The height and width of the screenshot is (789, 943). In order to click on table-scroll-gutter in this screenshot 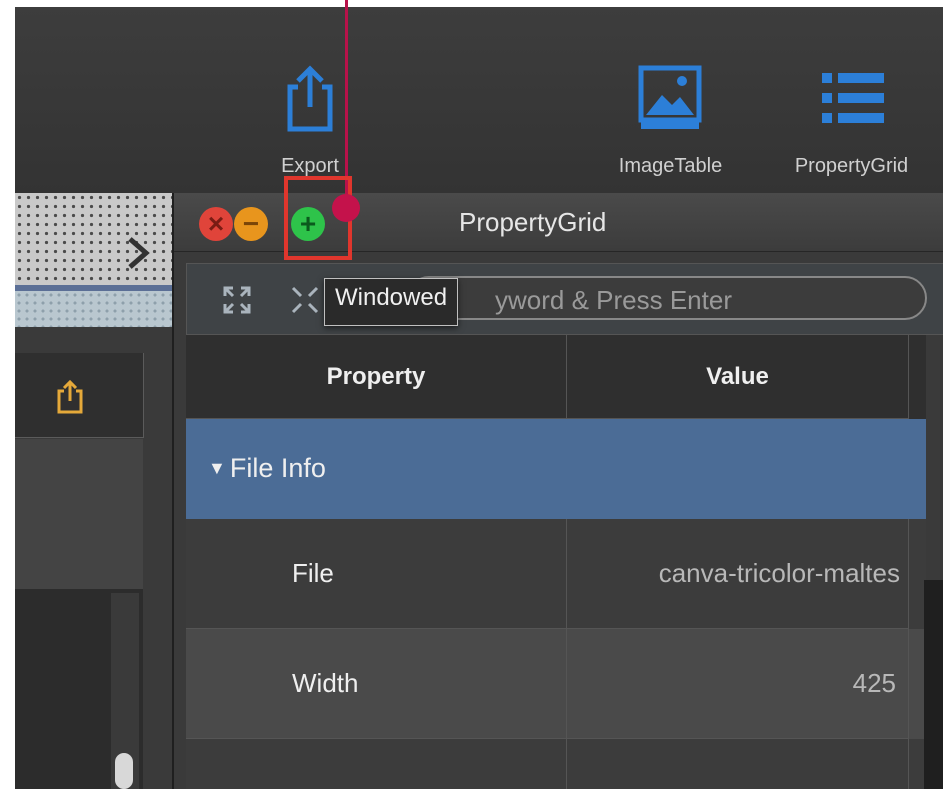, I will do `click(933, 684)`.